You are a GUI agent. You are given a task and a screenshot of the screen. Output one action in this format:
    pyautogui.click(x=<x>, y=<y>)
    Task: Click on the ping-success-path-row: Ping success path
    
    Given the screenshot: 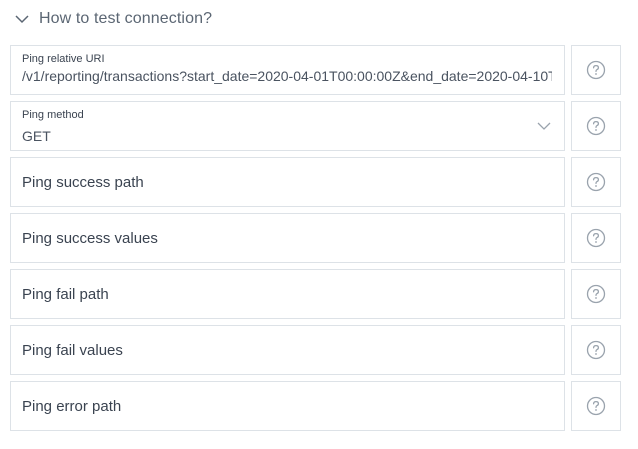 What is the action you would take?
    pyautogui.click(x=315, y=182)
    